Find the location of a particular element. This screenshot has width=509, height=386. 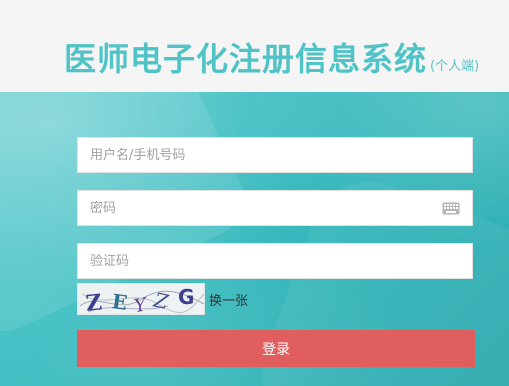

captcha-field is located at coordinates (275, 261).